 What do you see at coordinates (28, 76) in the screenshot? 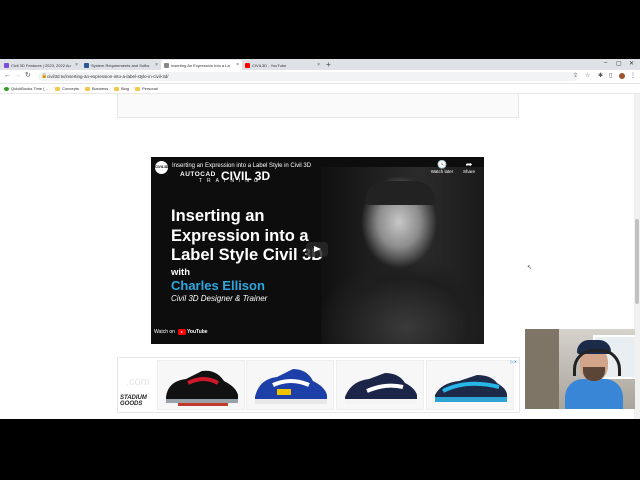
I see `reload-icon: ↻` at bounding box center [28, 76].